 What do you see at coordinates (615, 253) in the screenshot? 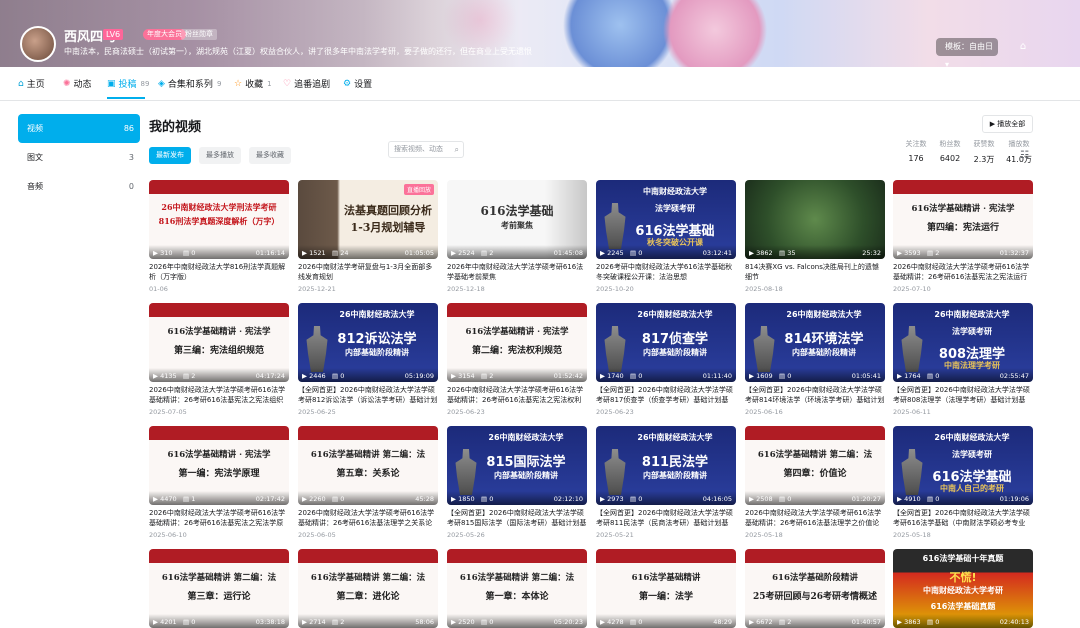
I see `play-count-value: 2245` at bounding box center [615, 253].